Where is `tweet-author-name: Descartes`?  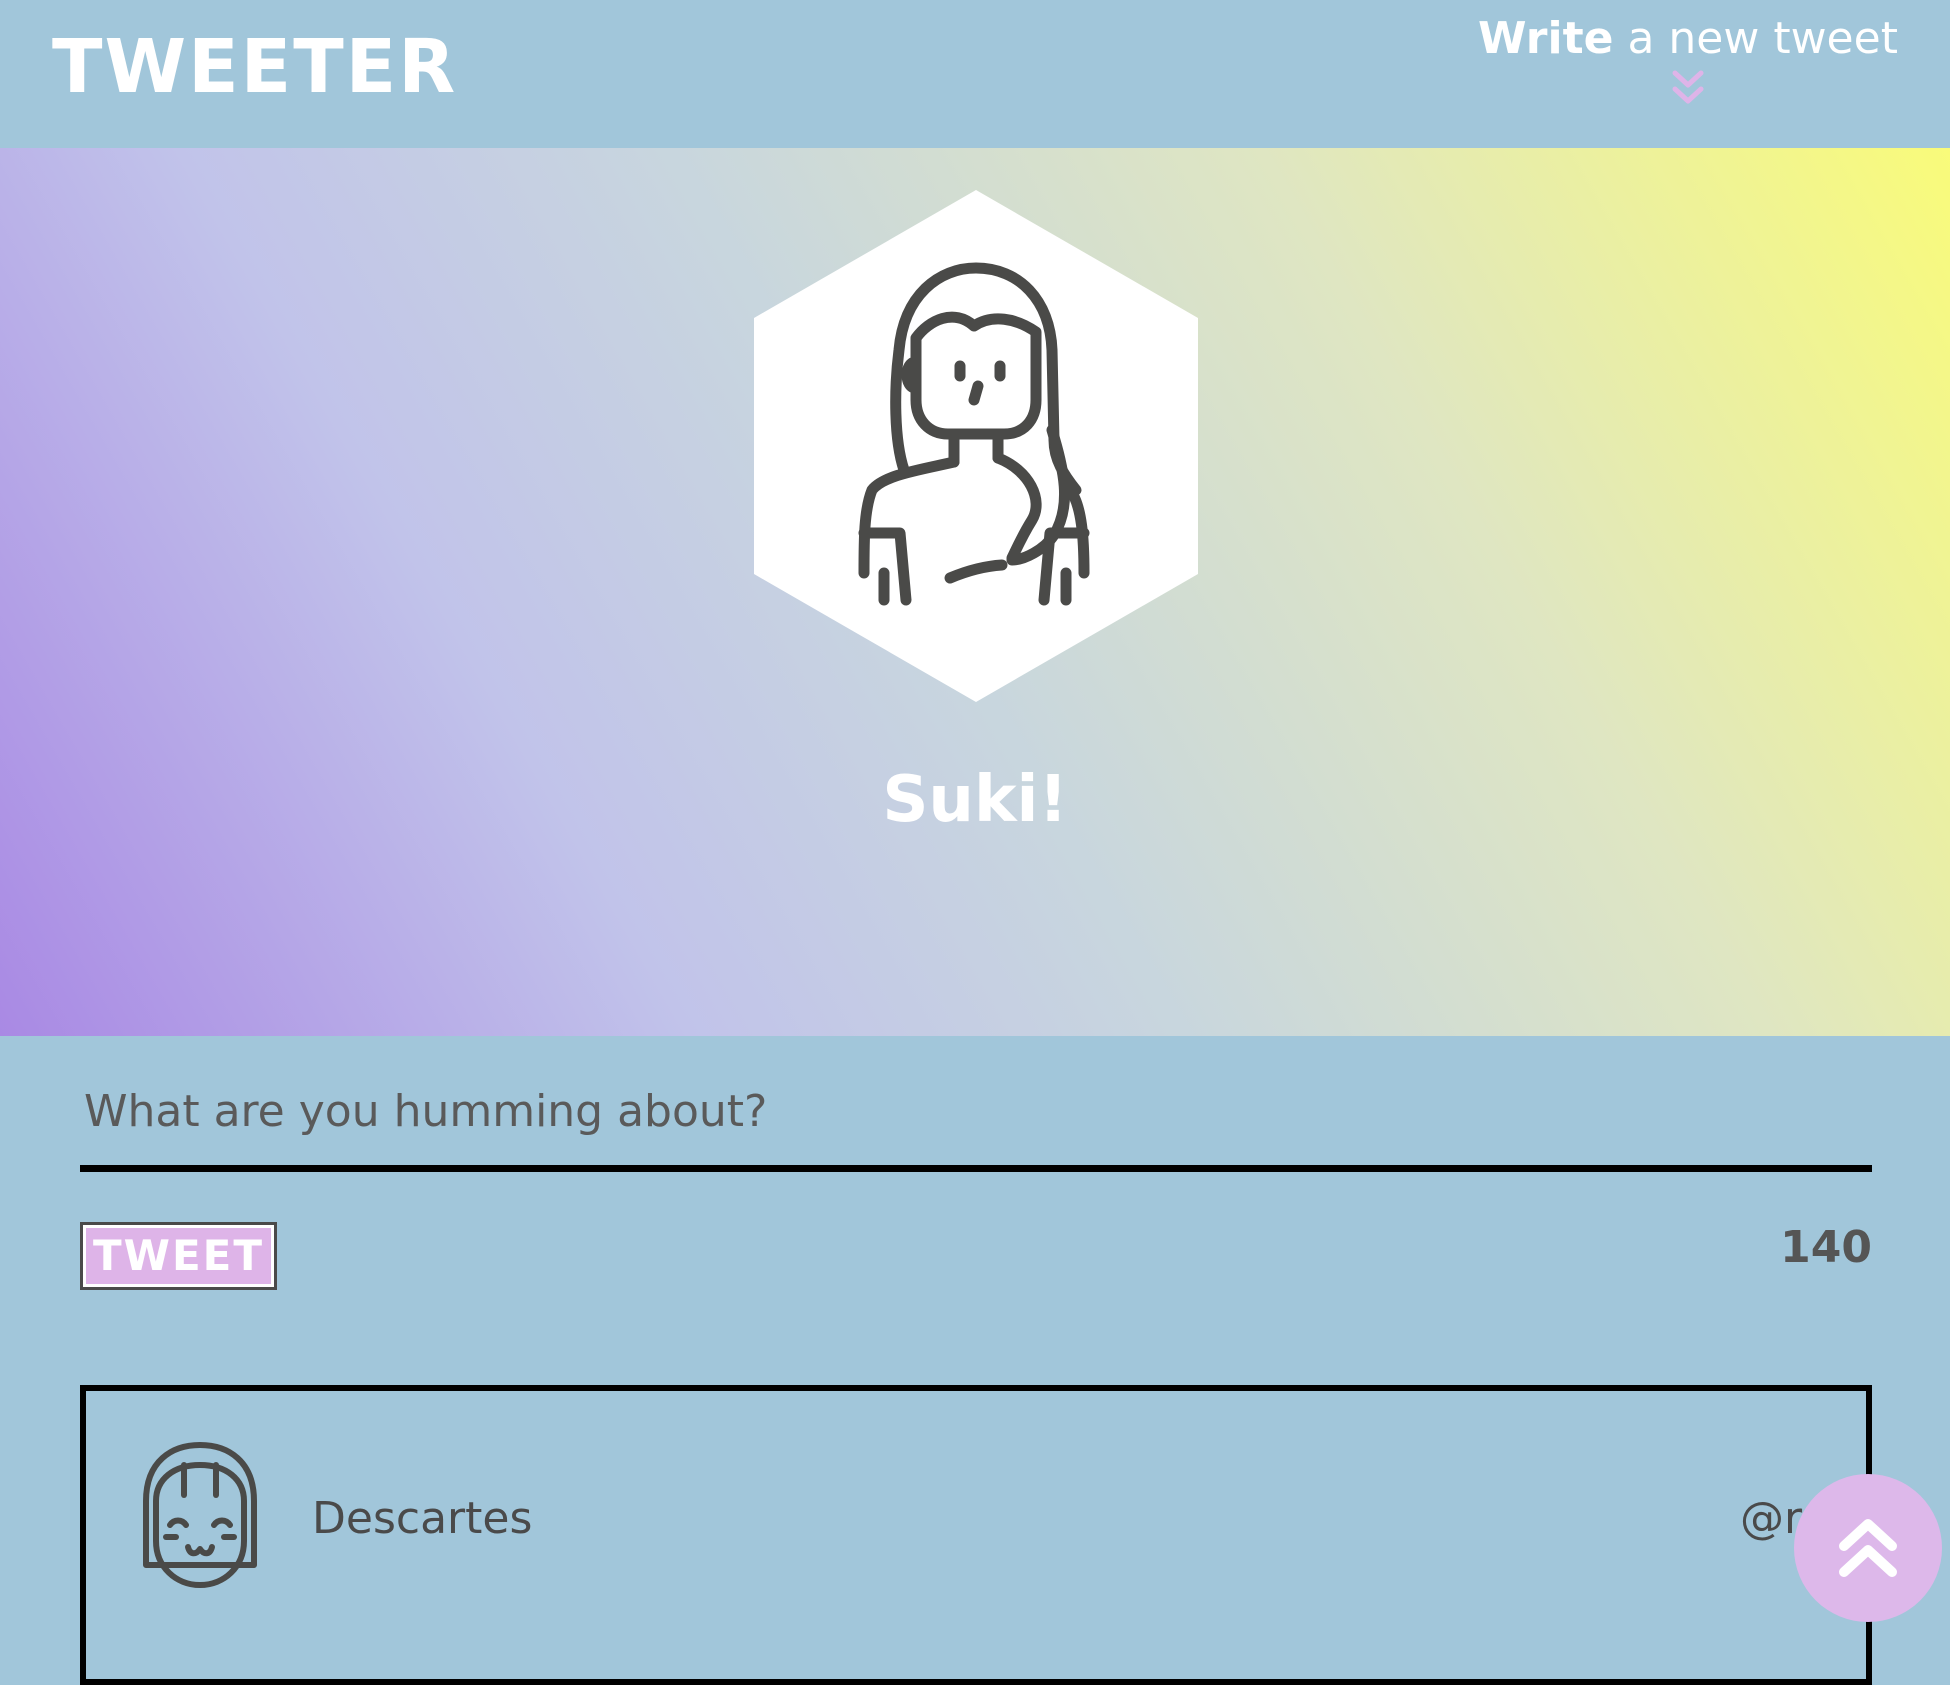 tweet-author-name: Descartes is located at coordinates (422, 1518).